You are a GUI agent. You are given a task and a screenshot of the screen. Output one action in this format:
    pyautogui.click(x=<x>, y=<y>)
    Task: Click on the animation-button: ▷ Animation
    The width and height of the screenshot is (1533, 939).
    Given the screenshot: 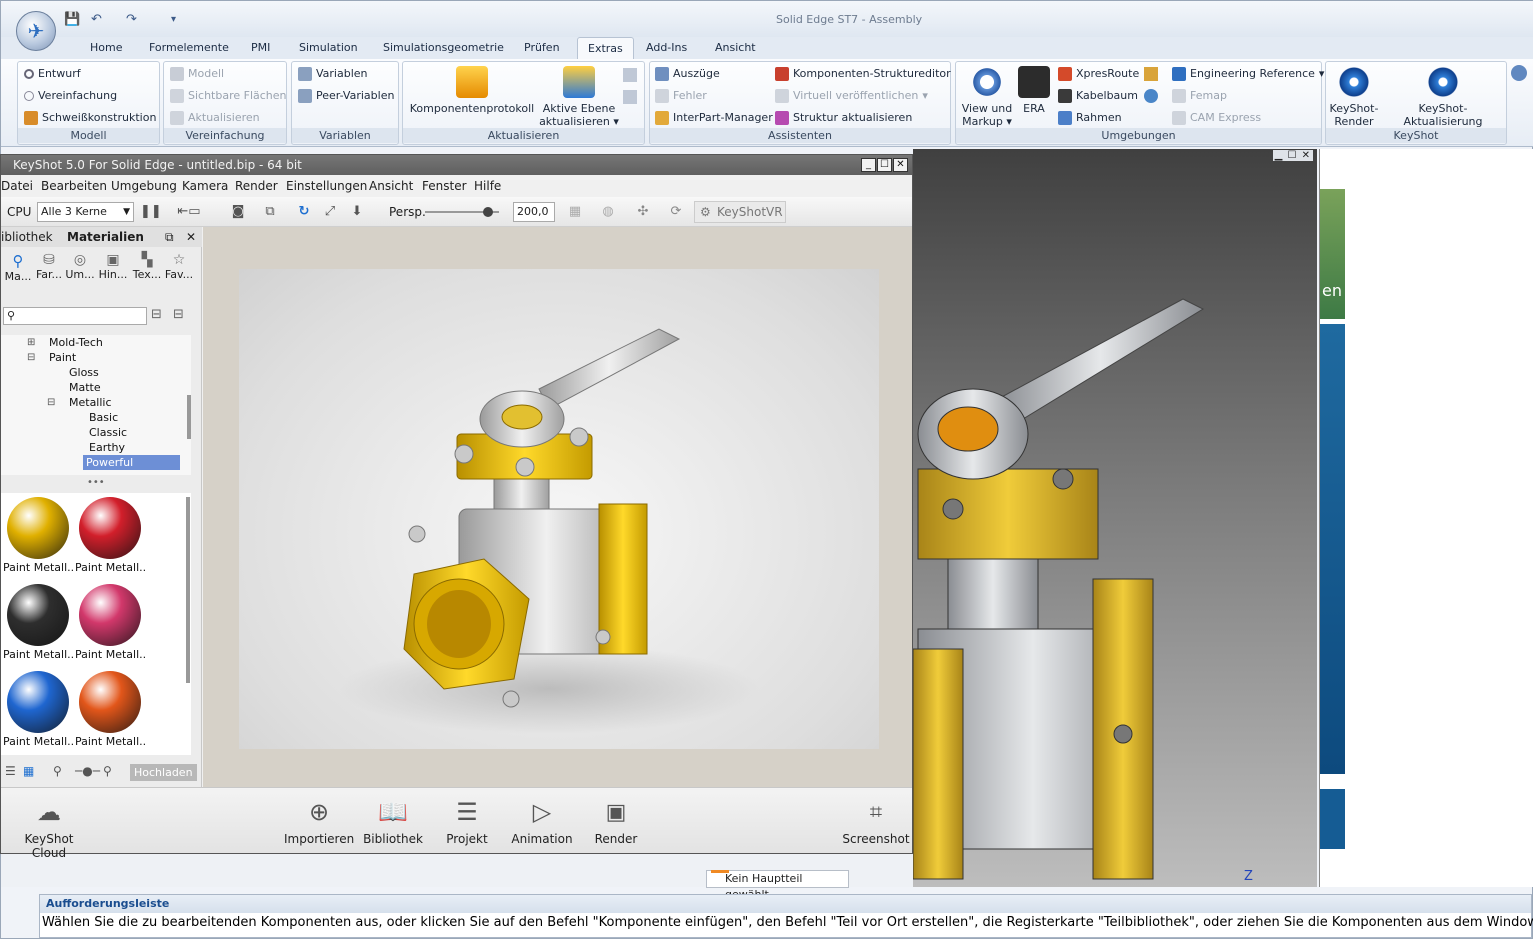 What is the action you would take?
    pyautogui.click(x=542, y=821)
    